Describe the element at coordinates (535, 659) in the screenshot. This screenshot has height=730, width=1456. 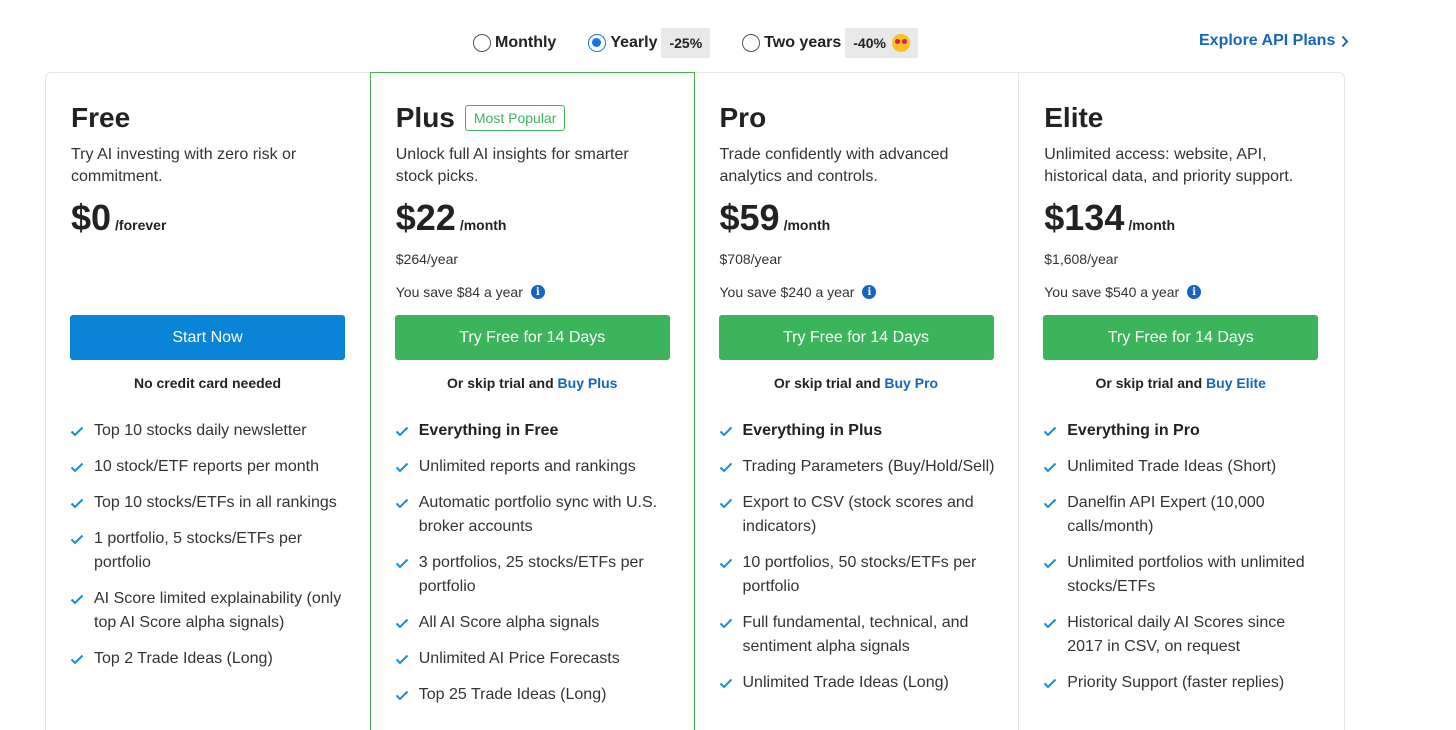
I see `feature-item: Unlimited AI Price Forecasts` at that location.